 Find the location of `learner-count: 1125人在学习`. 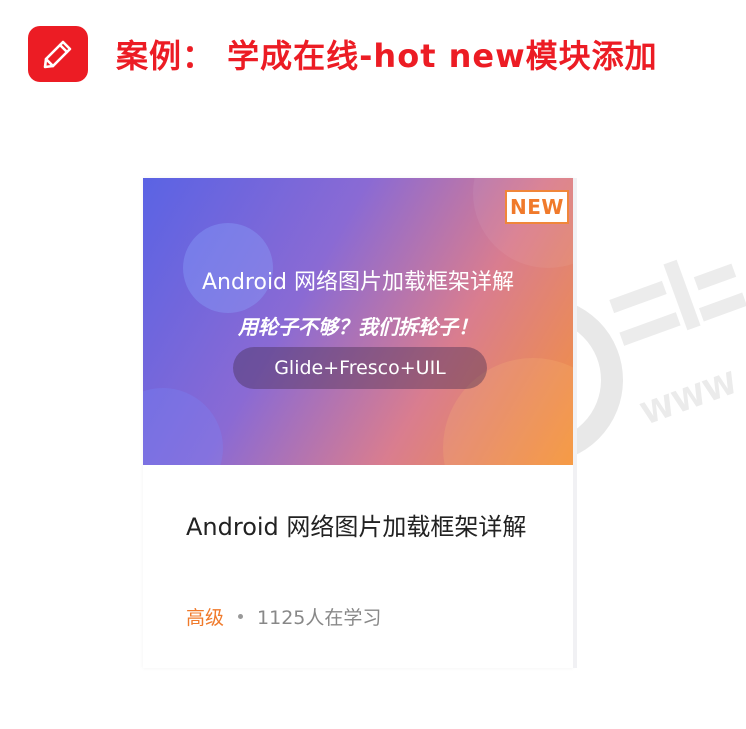

learner-count: 1125人在学习 is located at coordinates (319, 618).